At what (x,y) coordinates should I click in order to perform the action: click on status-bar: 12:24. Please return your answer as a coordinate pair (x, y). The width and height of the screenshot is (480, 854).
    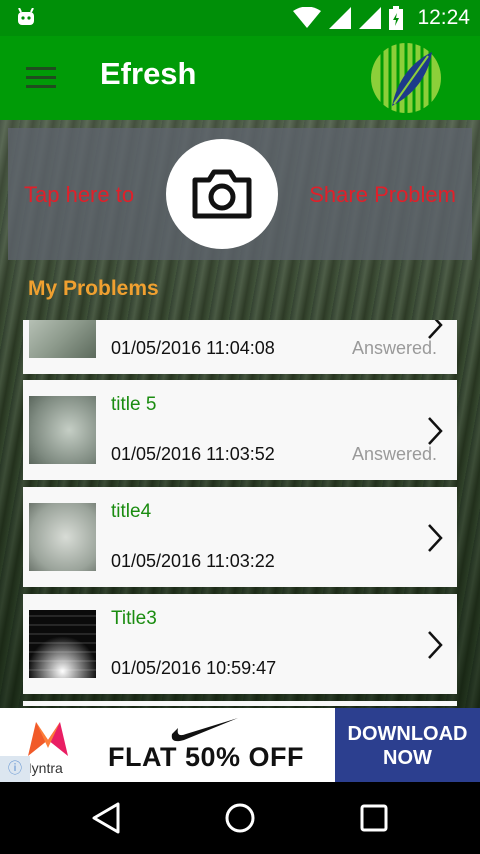
    Looking at the image, I should click on (240, 18).